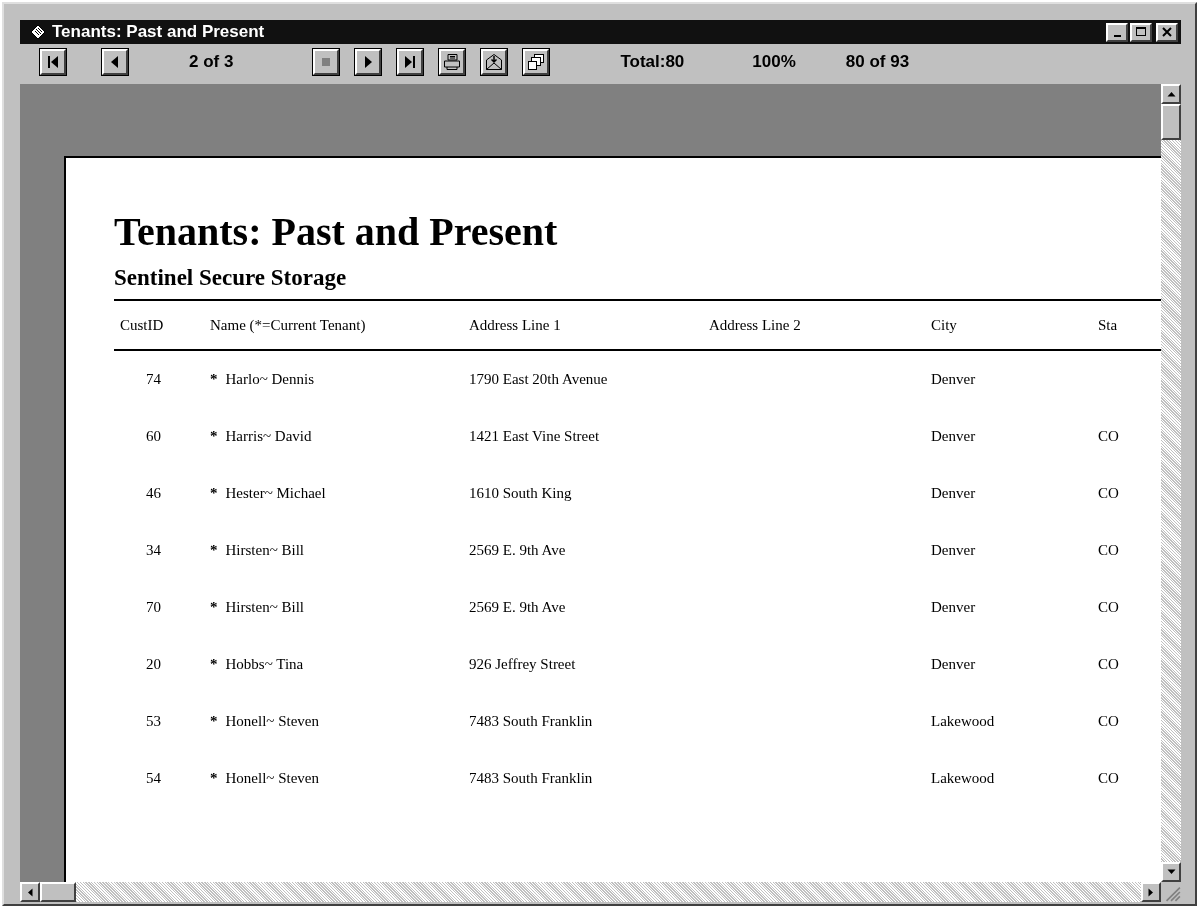  What do you see at coordinates (521, 493) in the screenshot?
I see `table-cell-text: 1610 South King` at bounding box center [521, 493].